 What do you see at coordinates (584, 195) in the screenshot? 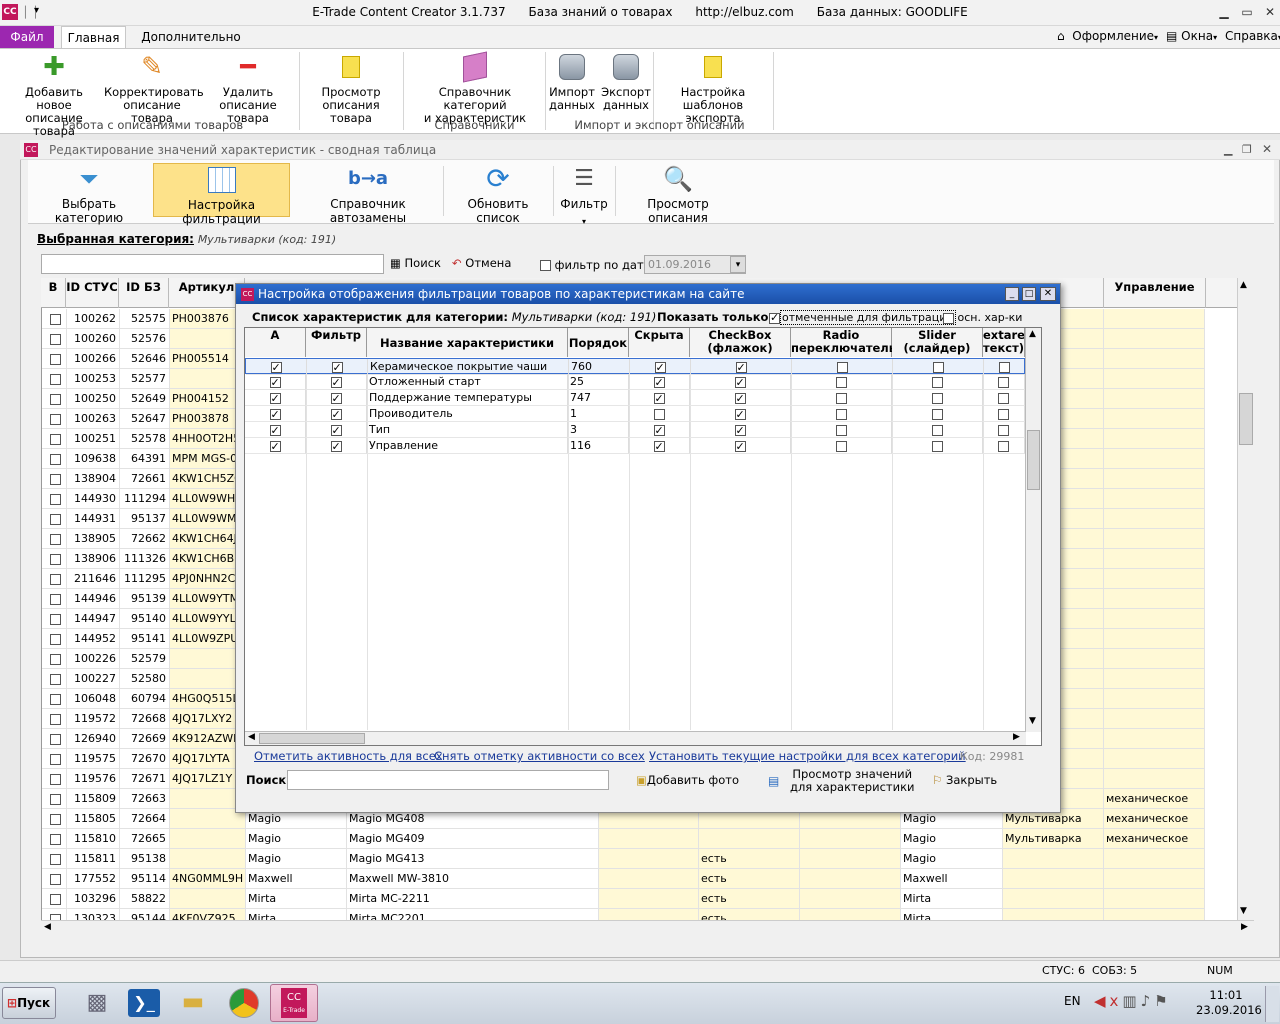
I see `filter-dropdown-button: ☰ Фильтр ▾` at bounding box center [584, 195].